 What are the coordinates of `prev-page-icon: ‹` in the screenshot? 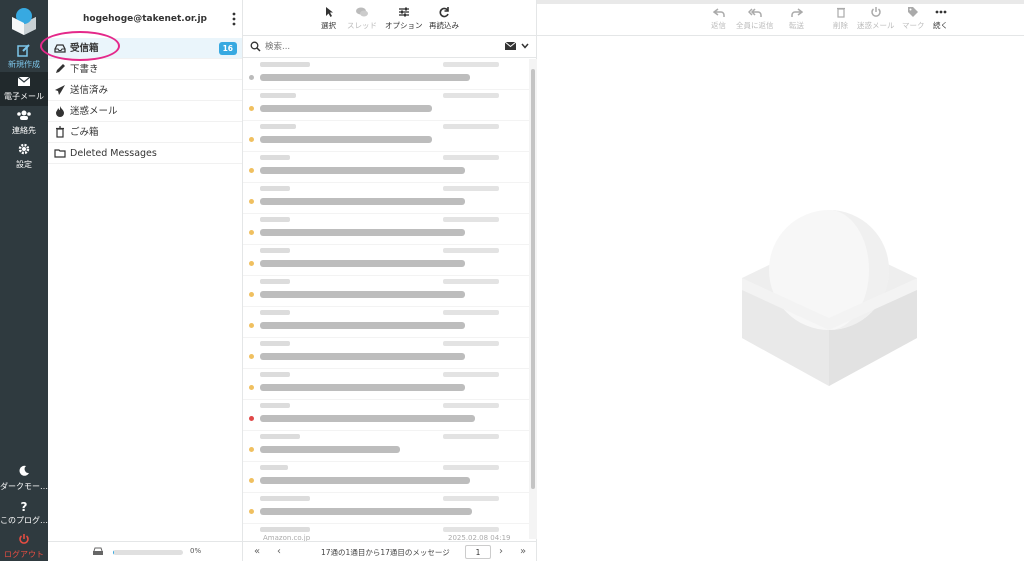 It's located at (279, 552).